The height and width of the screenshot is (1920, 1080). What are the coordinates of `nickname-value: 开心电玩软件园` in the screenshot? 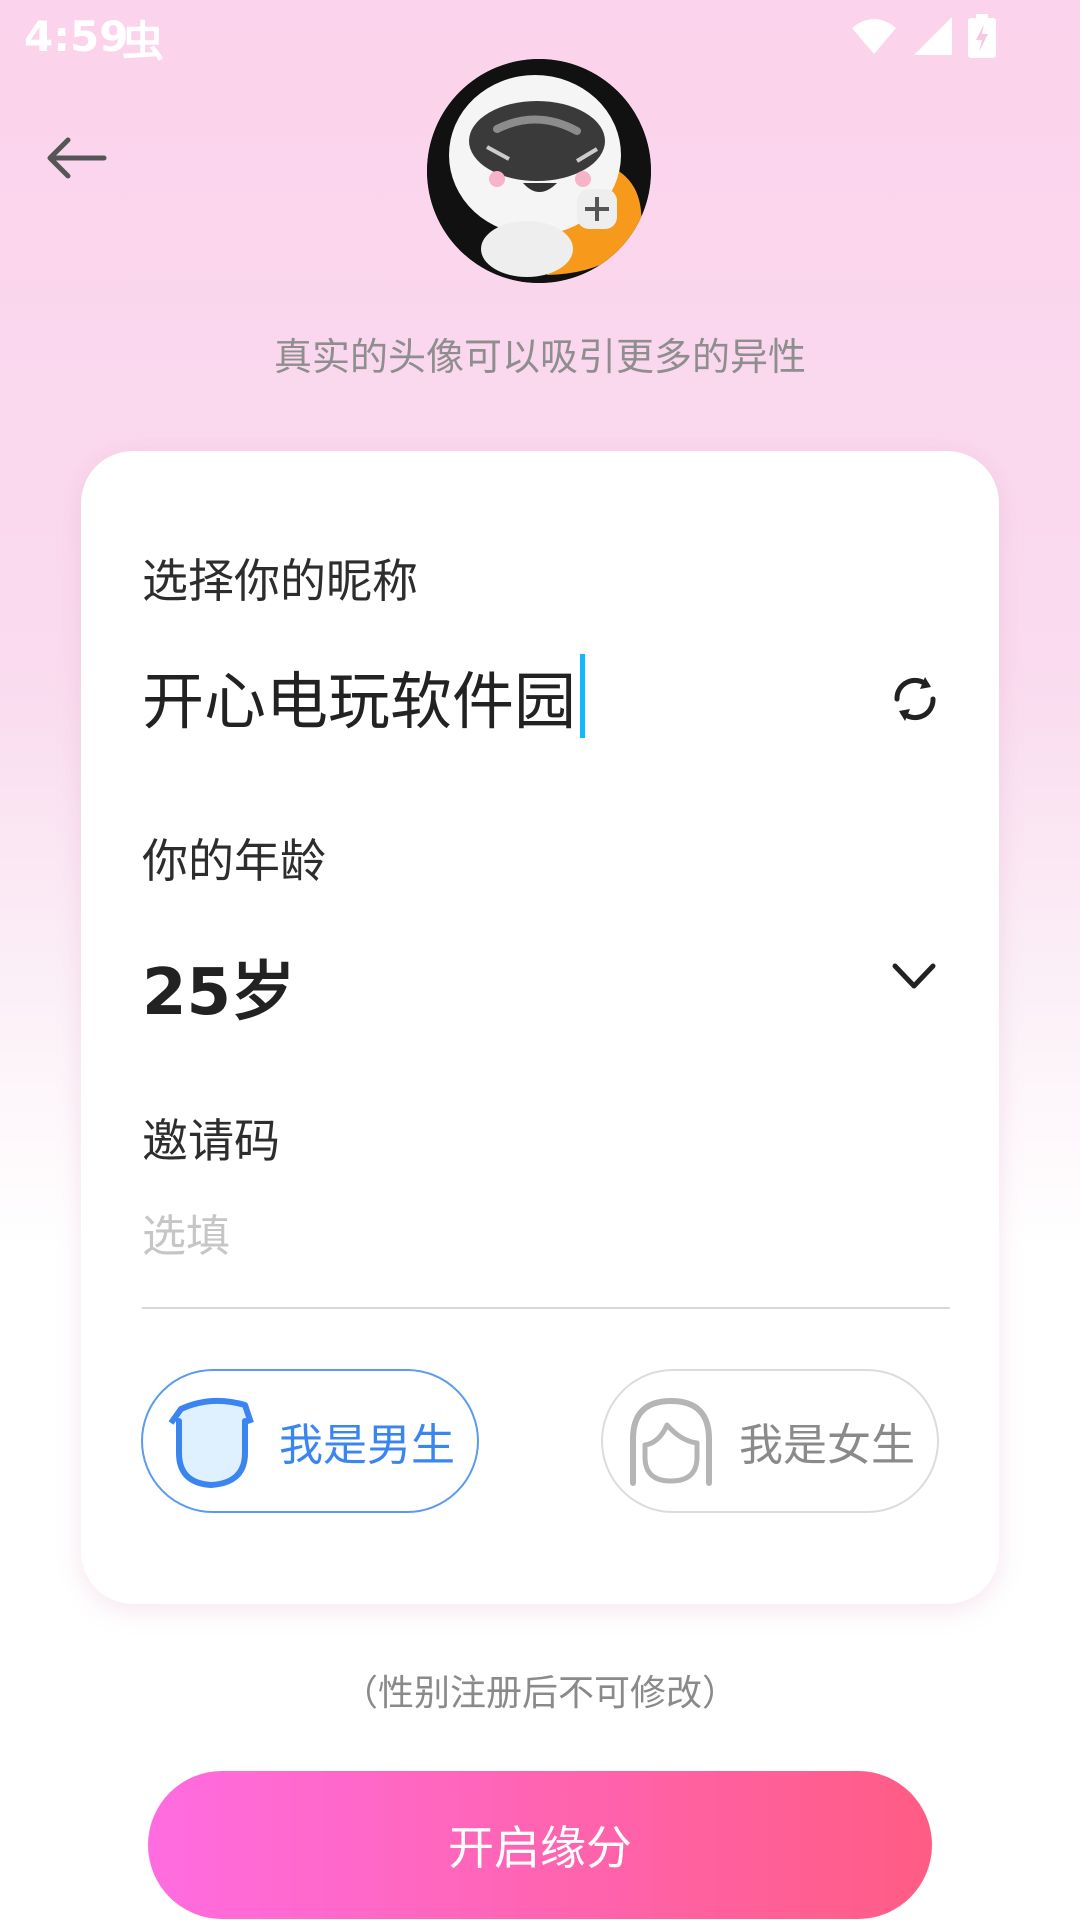 It's located at (359, 701).